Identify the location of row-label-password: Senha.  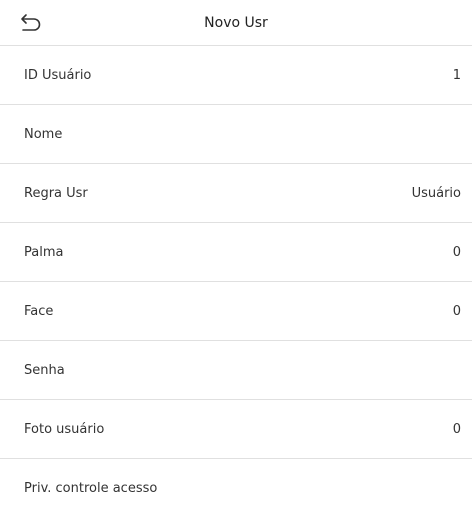
(44, 370).